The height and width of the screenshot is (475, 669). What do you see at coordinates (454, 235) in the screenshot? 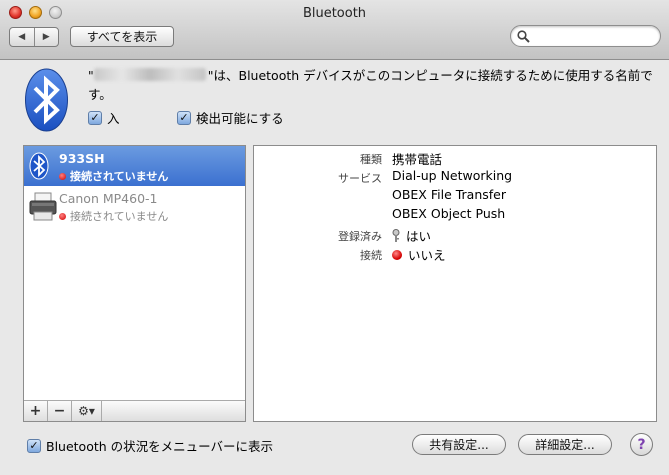
I see `detail-paired-row: 登録済み はい` at bounding box center [454, 235].